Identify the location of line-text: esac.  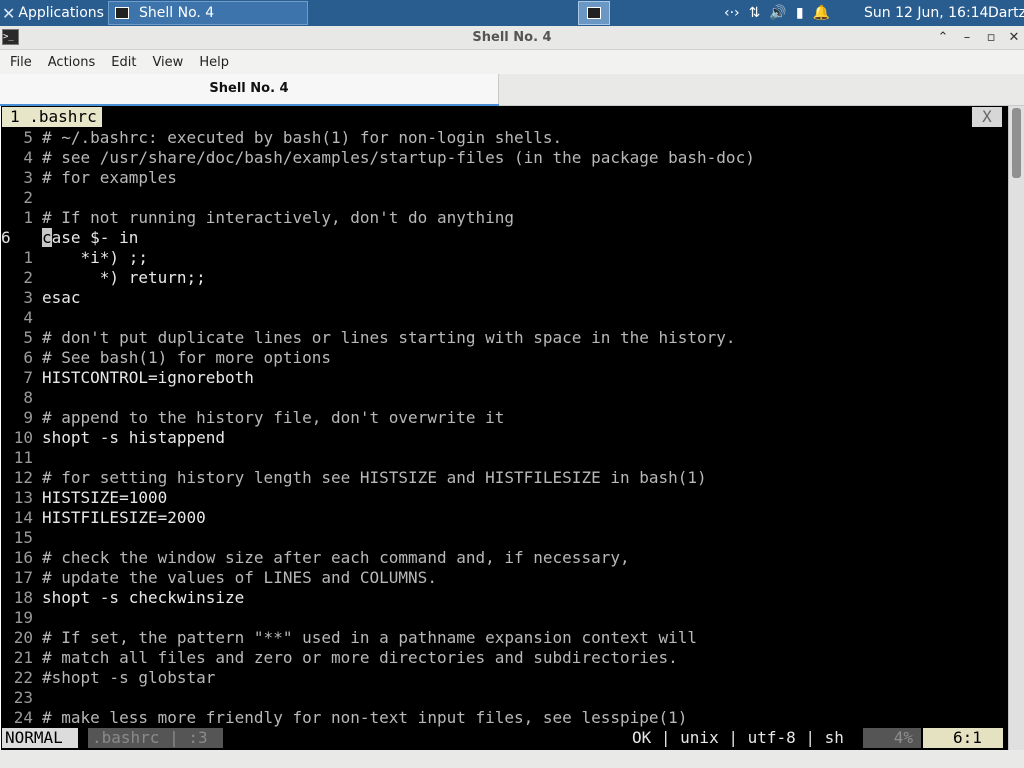
(61, 297).